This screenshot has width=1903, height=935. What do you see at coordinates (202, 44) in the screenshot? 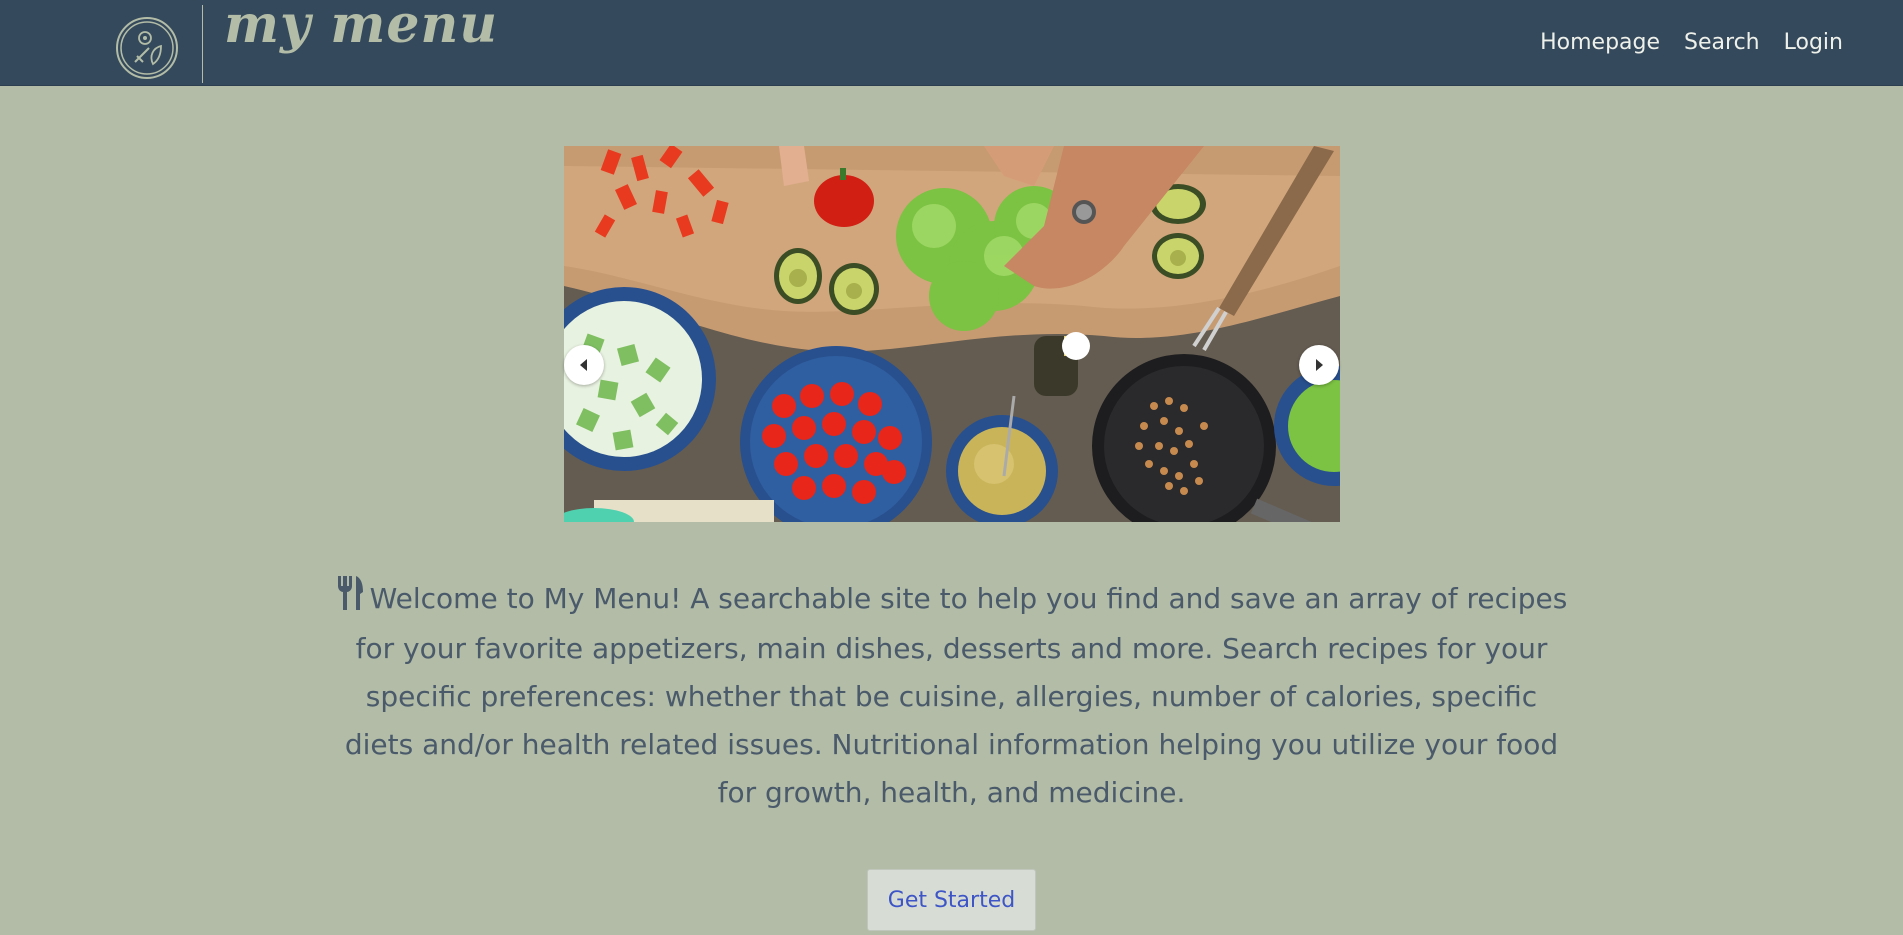
I see `logo-divider` at bounding box center [202, 44].